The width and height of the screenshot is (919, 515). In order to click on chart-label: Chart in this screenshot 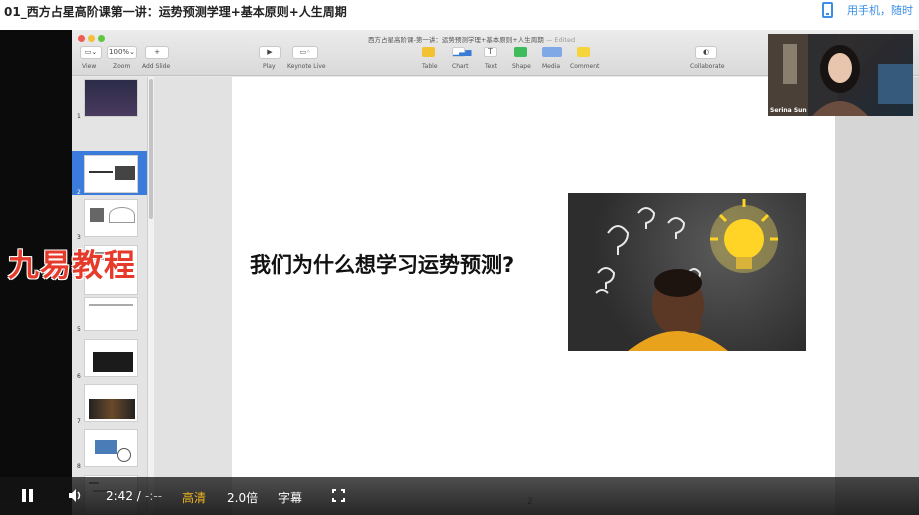, I will do `click(460, 66)`.